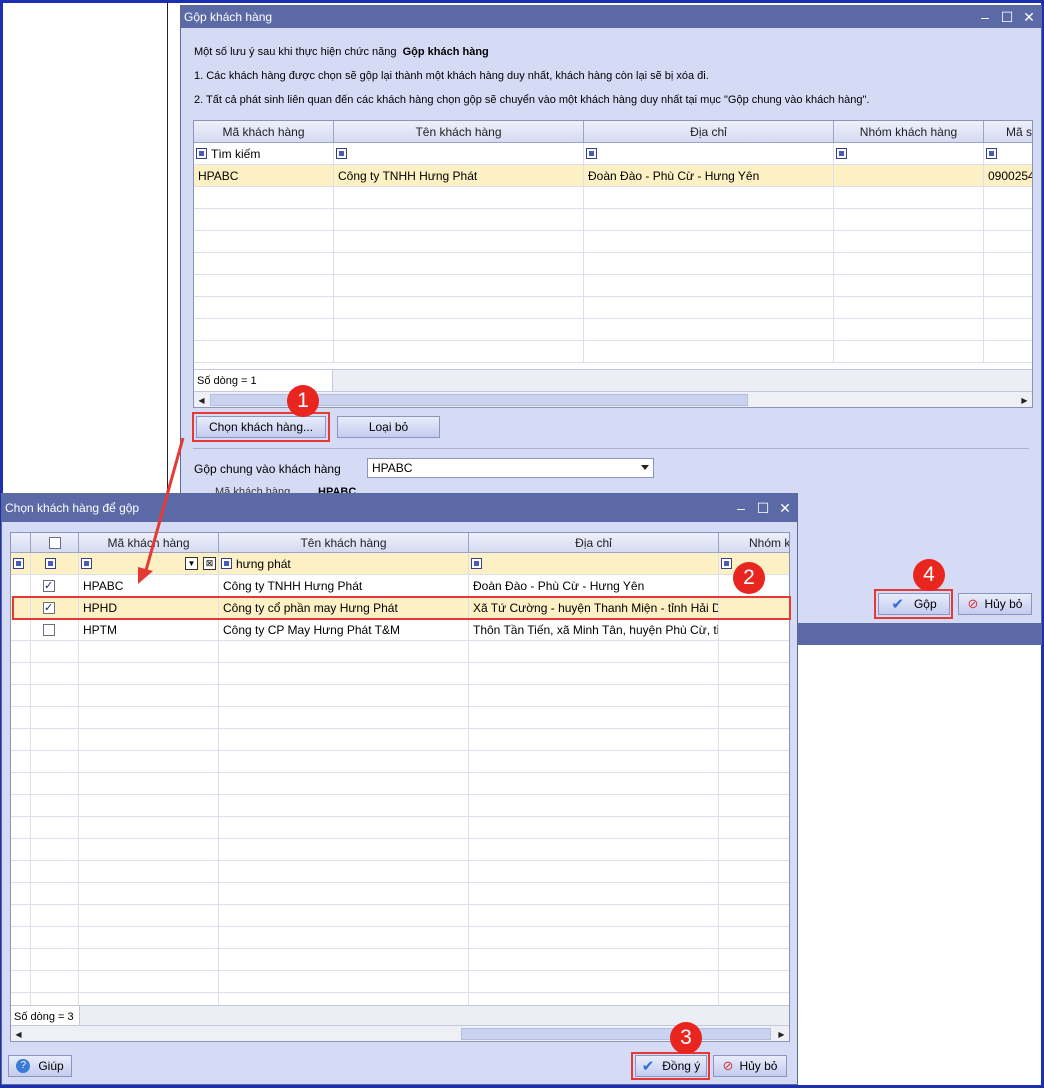 The width and height of the screenshot is (1044, 1088). What do you see at coordinates (1008, 175) in the screenshot?
I see `cell-number: 09002544` at bounding box center [1008, 175].